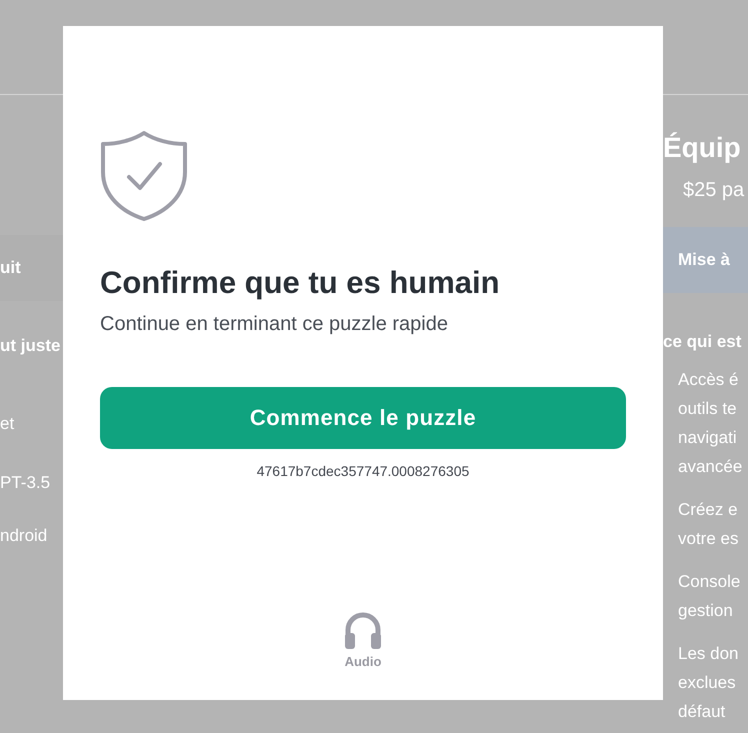 Image resolution: width=748 pixels, height=733 pixels. What do you see at coordinates (711, 423) in the screenshot?
I see `feature-text: Accès é outils te navigati avancée` at bounding box center [711, 423].